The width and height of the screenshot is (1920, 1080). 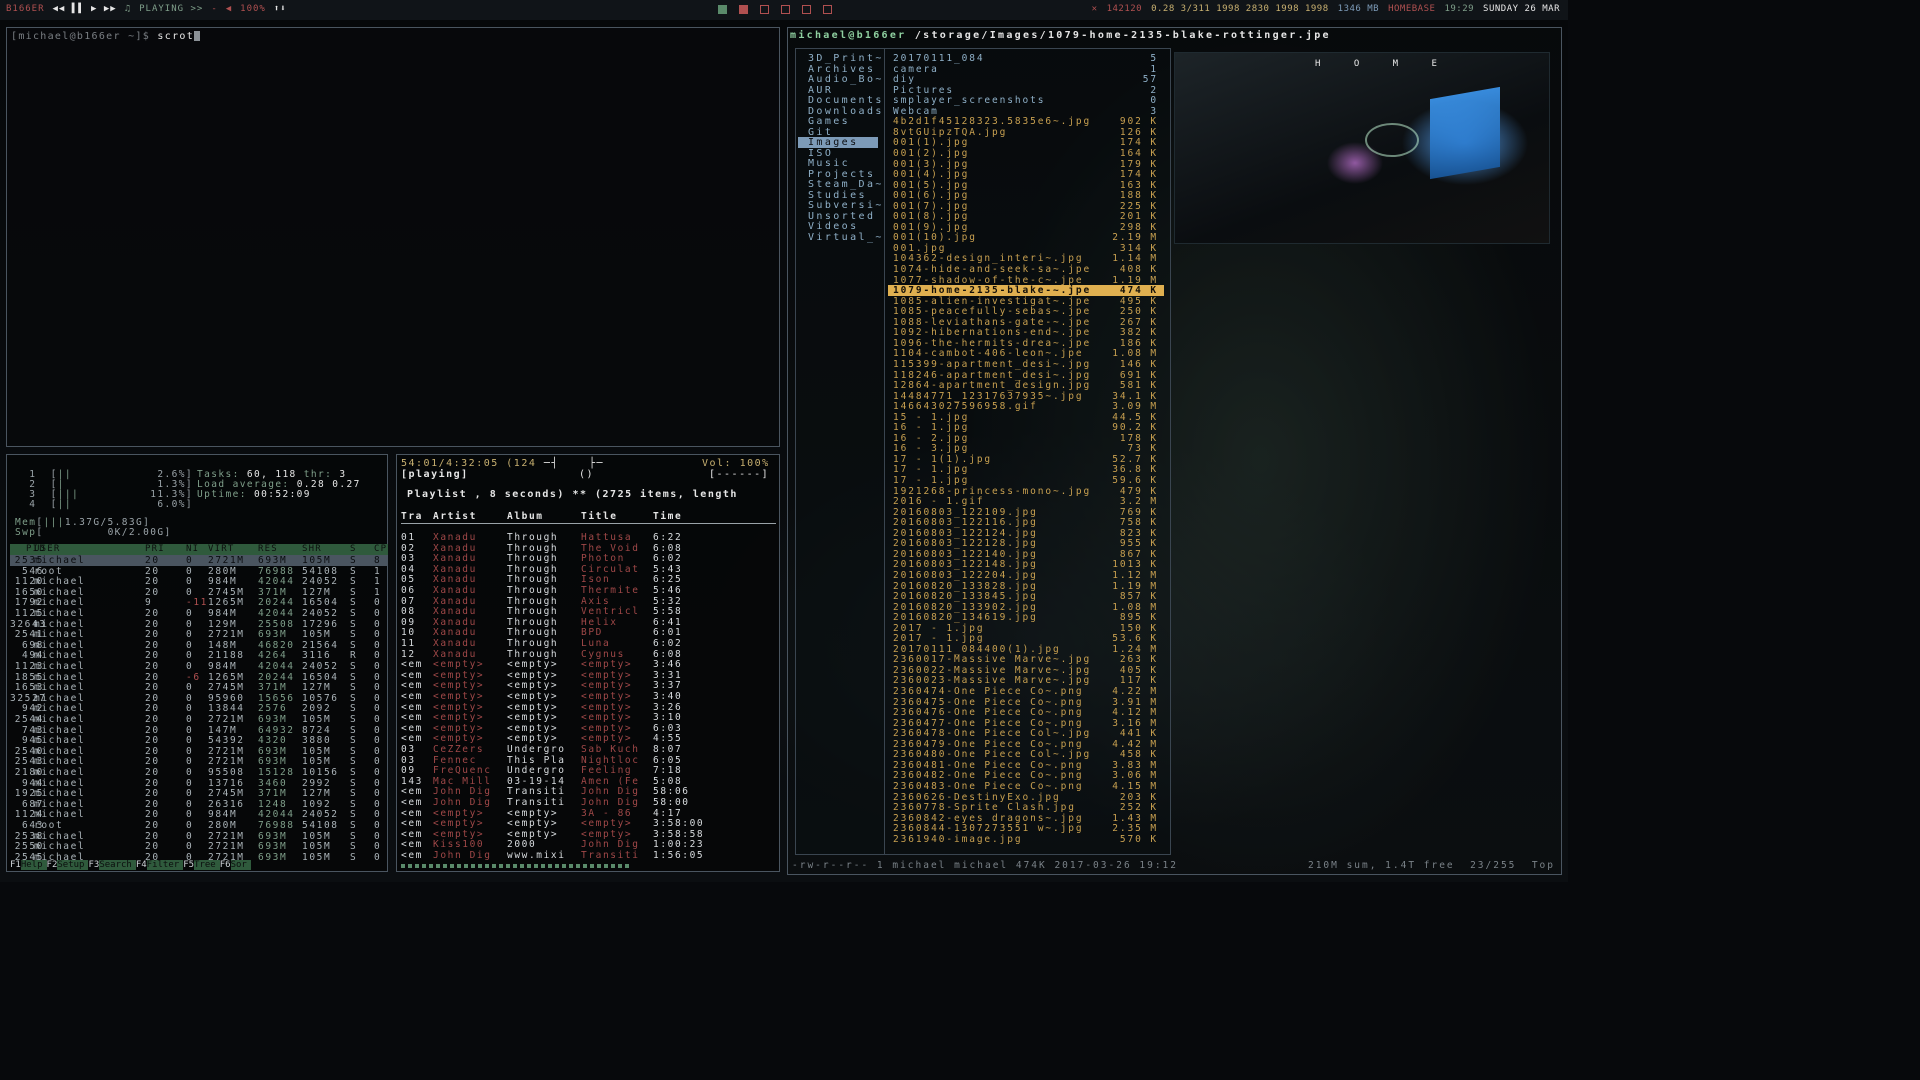 I want to click on process-row: 1855 michael 20 -6 1265M 20244 16504 S 0, so click(x=199, y=677).